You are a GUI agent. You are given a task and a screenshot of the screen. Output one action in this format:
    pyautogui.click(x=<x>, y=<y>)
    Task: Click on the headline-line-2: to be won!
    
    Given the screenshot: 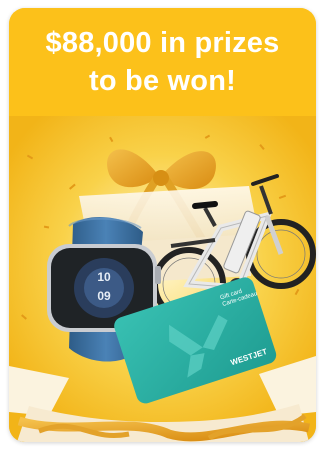 What is the action you would take?
    pyautogui.click(x=162, y=81)
    